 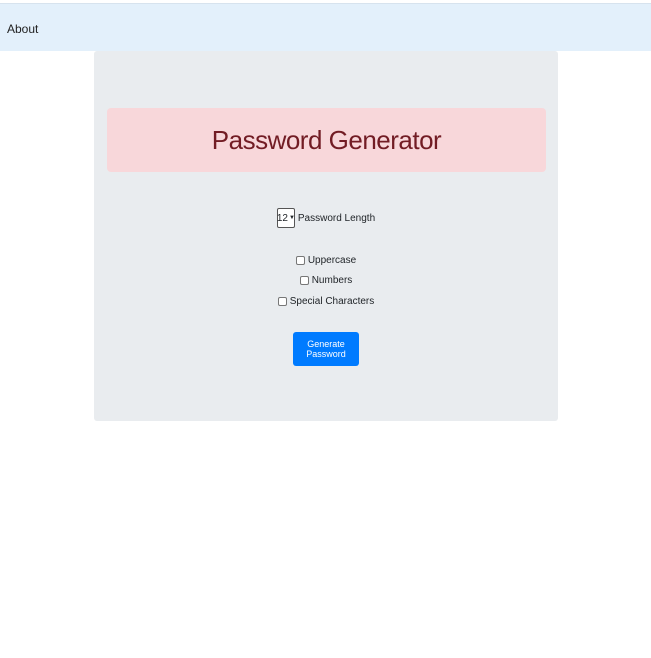 I want to click on option-uppercase: Uppercase, so click(x=326, y=260).